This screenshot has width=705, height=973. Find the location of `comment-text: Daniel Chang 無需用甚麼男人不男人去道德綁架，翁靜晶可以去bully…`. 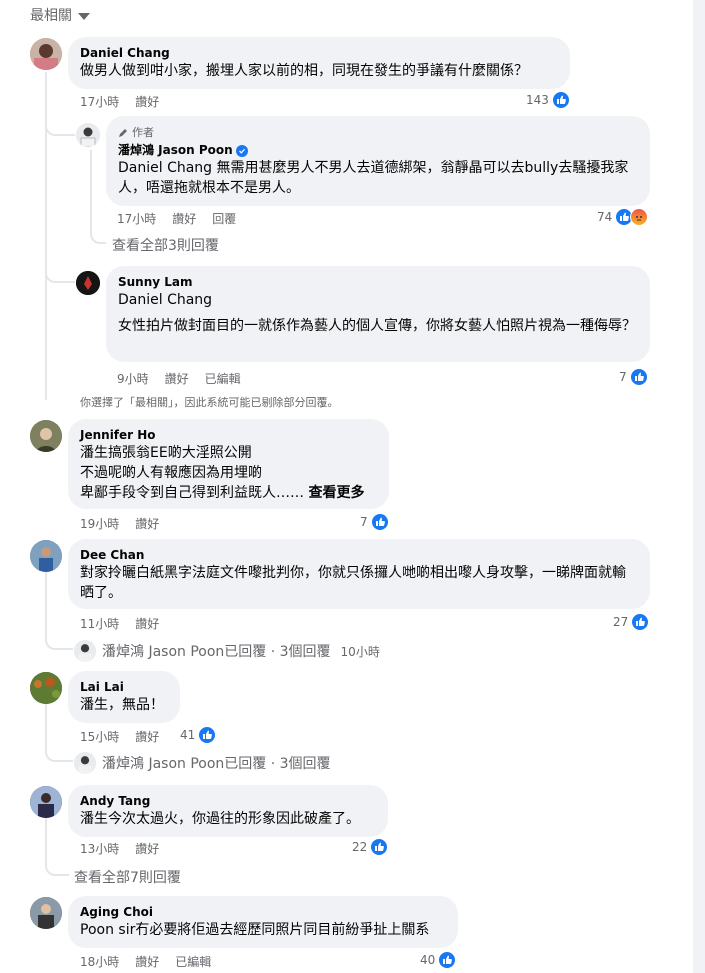

comment-text: Daniel Chang 無需用甚麼男人不男人去道德綁架，翁靜晶可以去bully… is located at coordinates (373, 178).